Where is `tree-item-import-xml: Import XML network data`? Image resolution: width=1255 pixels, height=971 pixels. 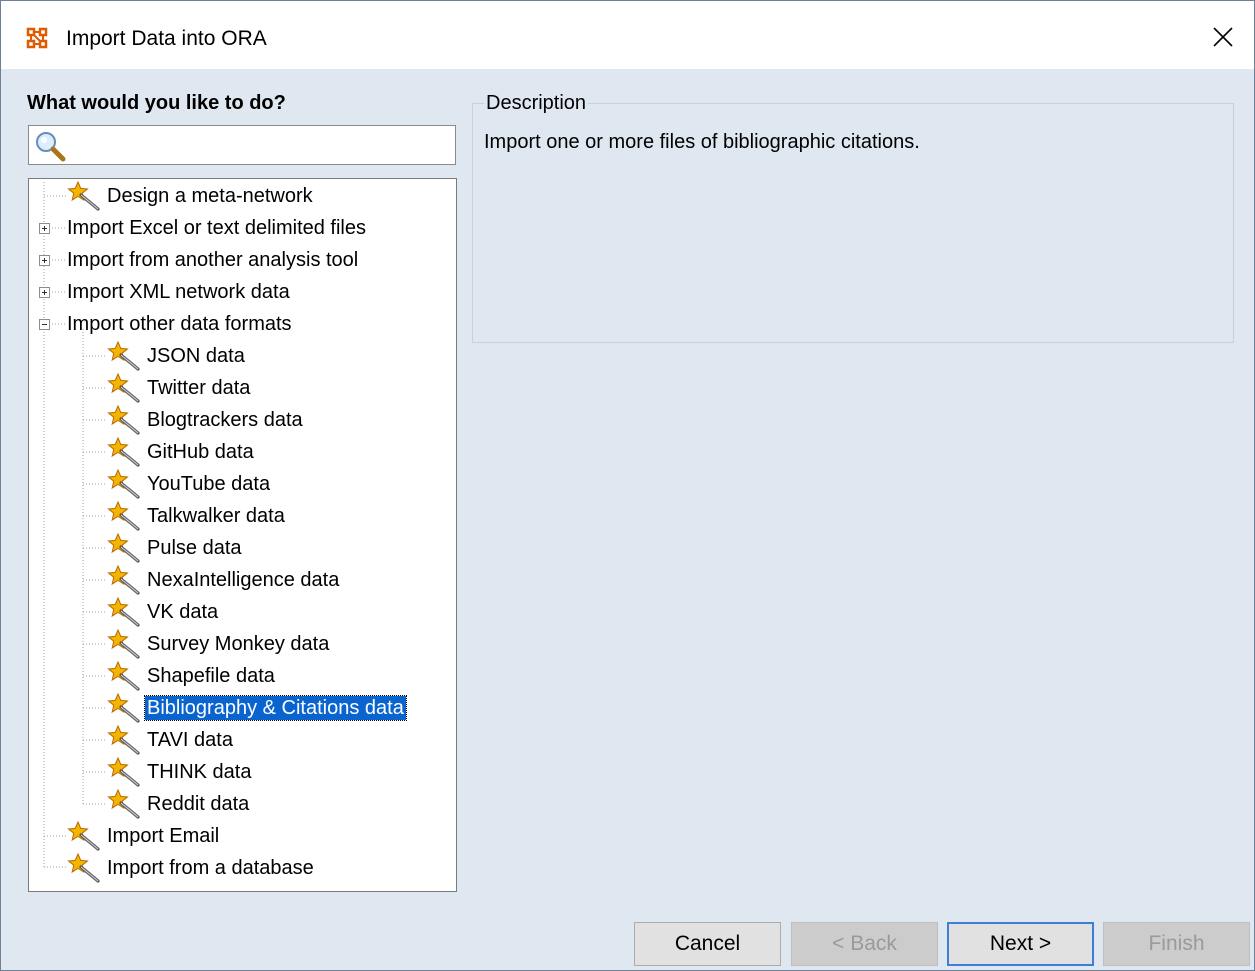 tree-item-import-xml: Import XML network data is located at coordinates (178, 292).